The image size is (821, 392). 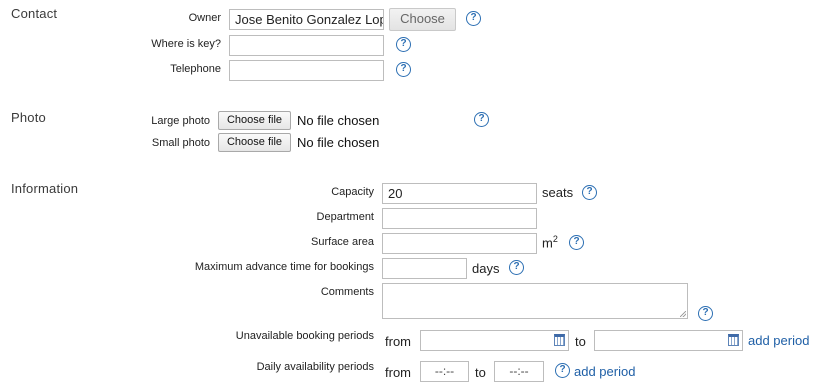 What do you see at coordinates (45, 188) in the screenshot?
I see `section-title-information: Information` at bounding box center [45, 188].